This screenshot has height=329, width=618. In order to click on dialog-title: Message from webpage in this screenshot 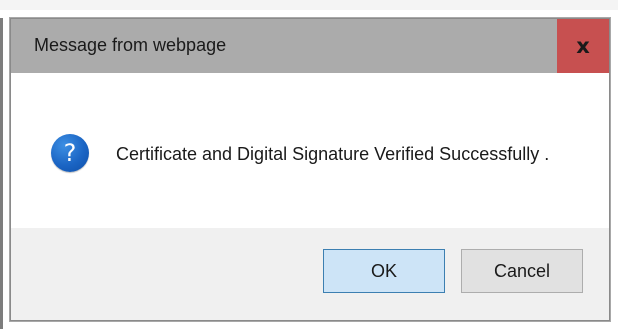, I will do `click(130, 45)`.